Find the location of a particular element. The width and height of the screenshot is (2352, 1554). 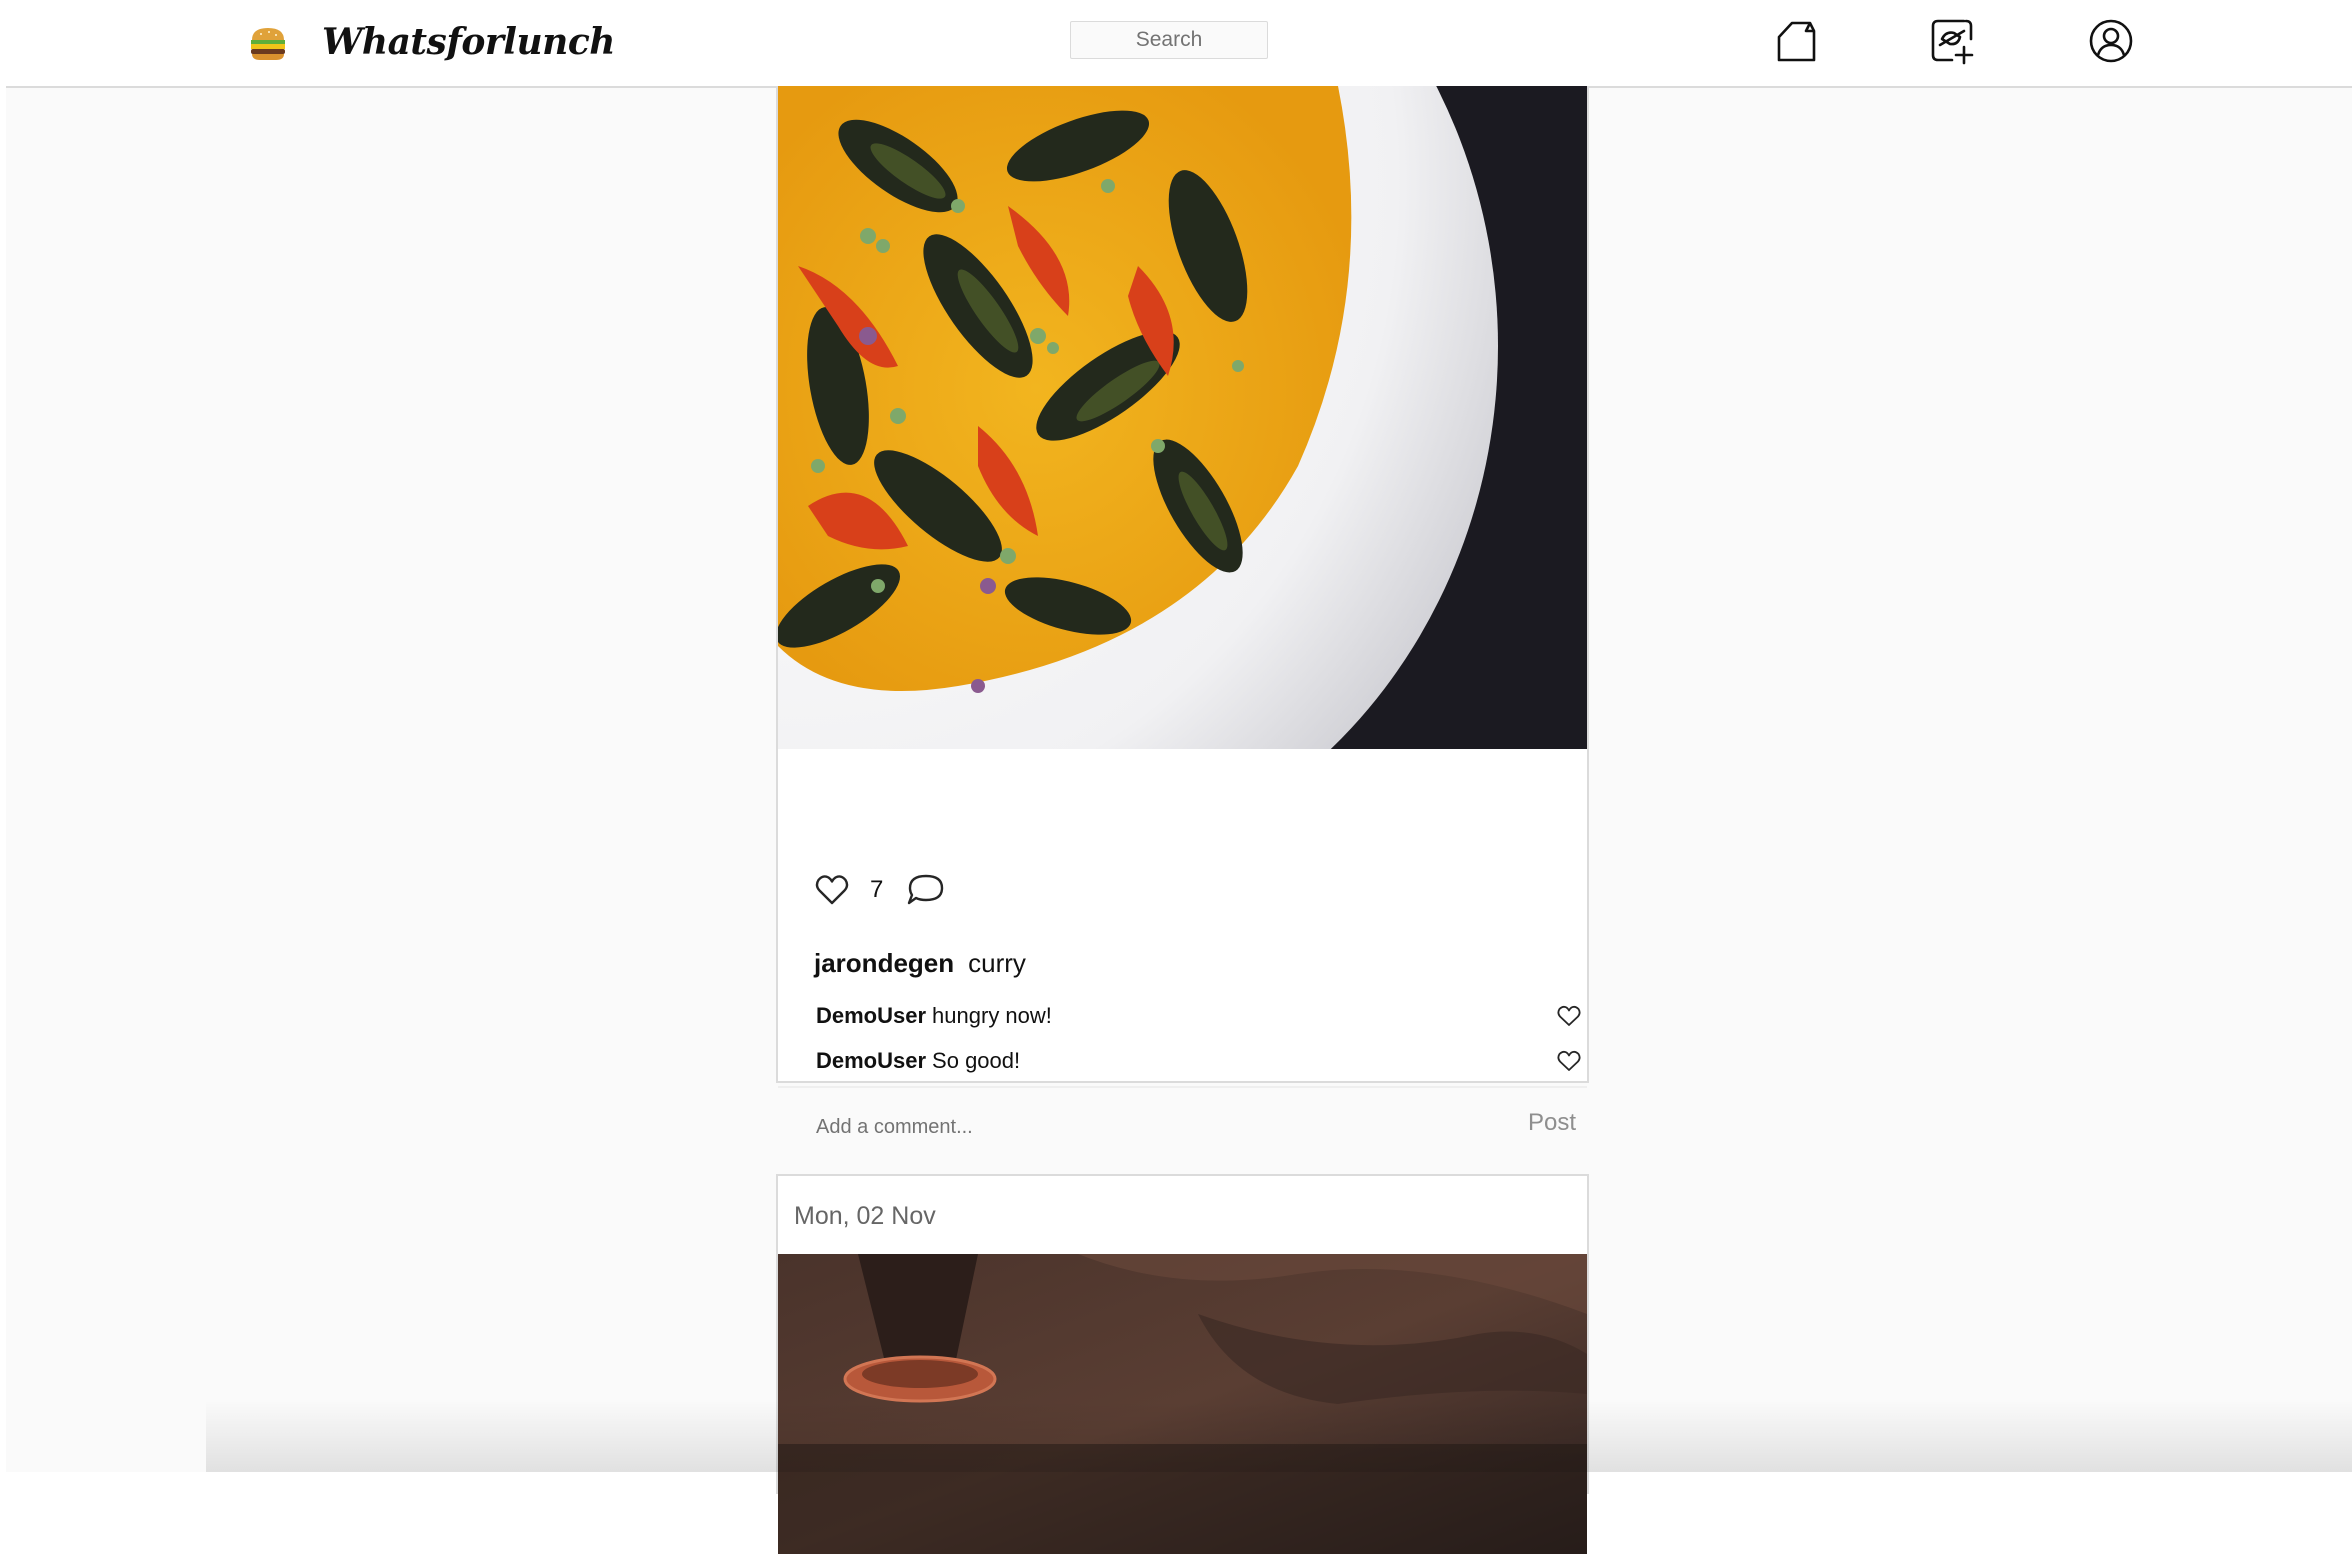

add-comment-input is located at coordinates (1156, 1127).